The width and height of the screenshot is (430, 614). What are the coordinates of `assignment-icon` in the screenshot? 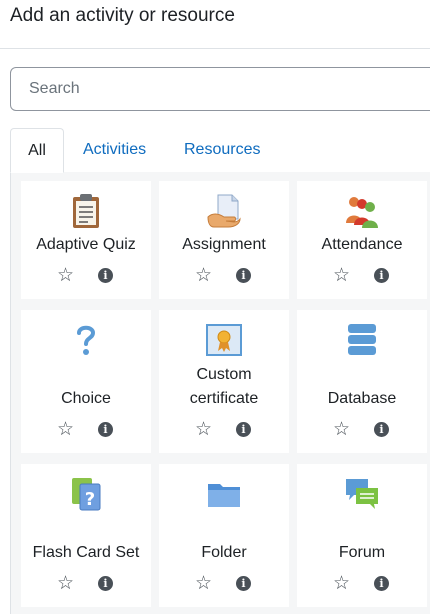 It's located at (224, 211).